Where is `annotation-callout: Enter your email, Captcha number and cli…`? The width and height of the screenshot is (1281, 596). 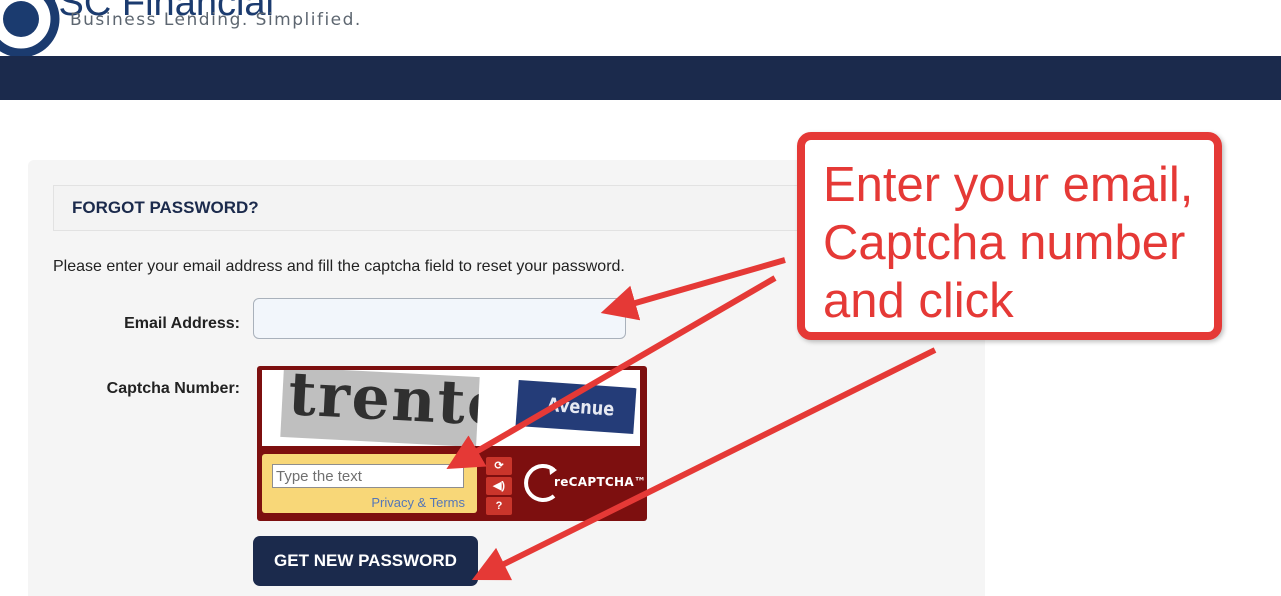
annotation-callout: Enter your email, Captcha number and cli… is located at coordinates (1009, 236).